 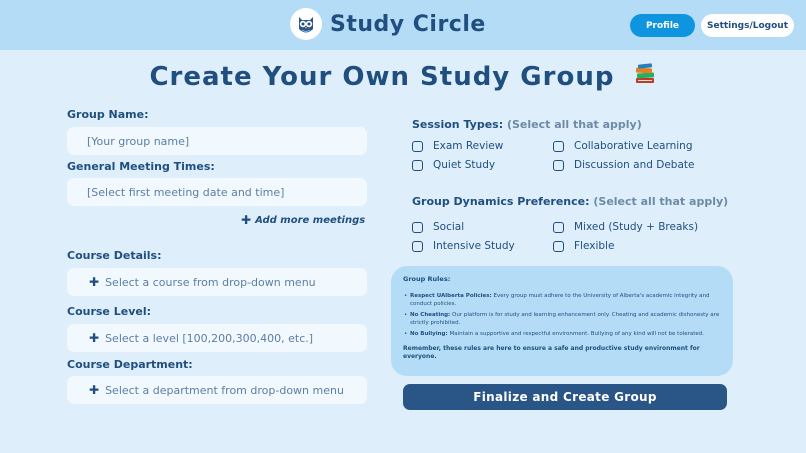 What do you see at coordinates (210, 282) in the screenshot?
I see `course-details-value: Select a course from drop-down menu` at bounding box center [210, 282].